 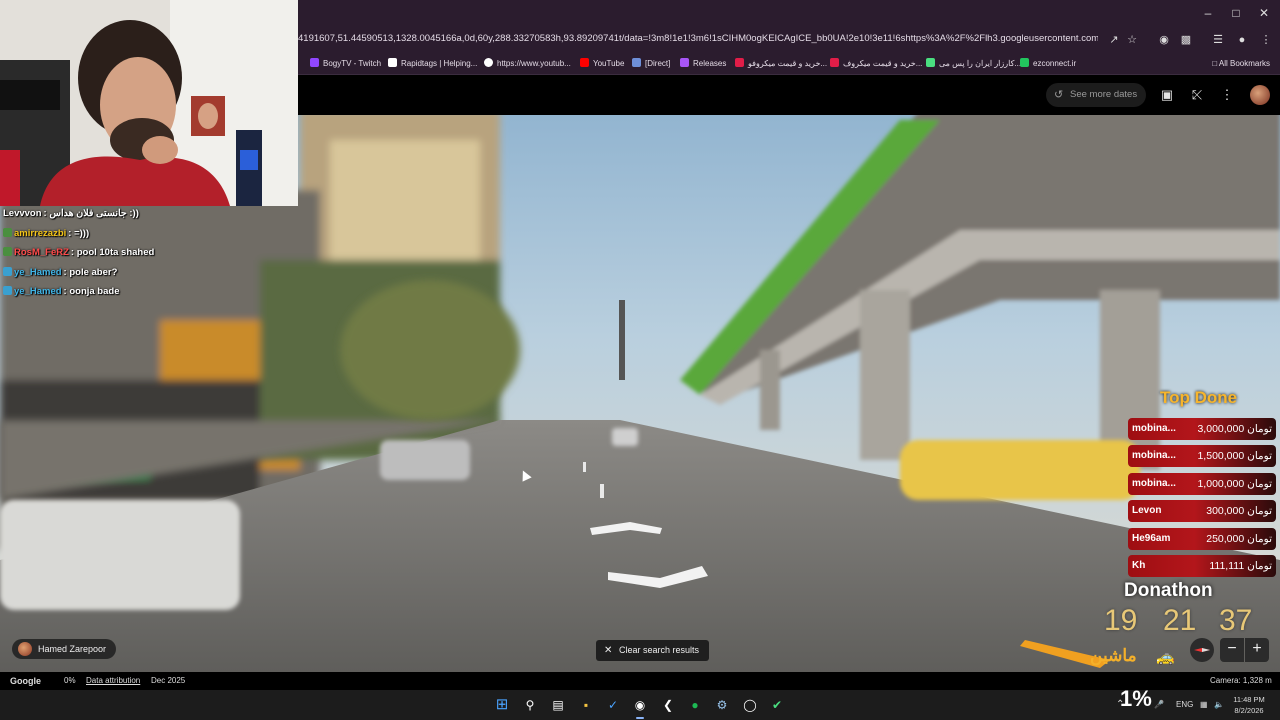 I want to click on zoom-out-button: −, so click(x=1232, y=650).